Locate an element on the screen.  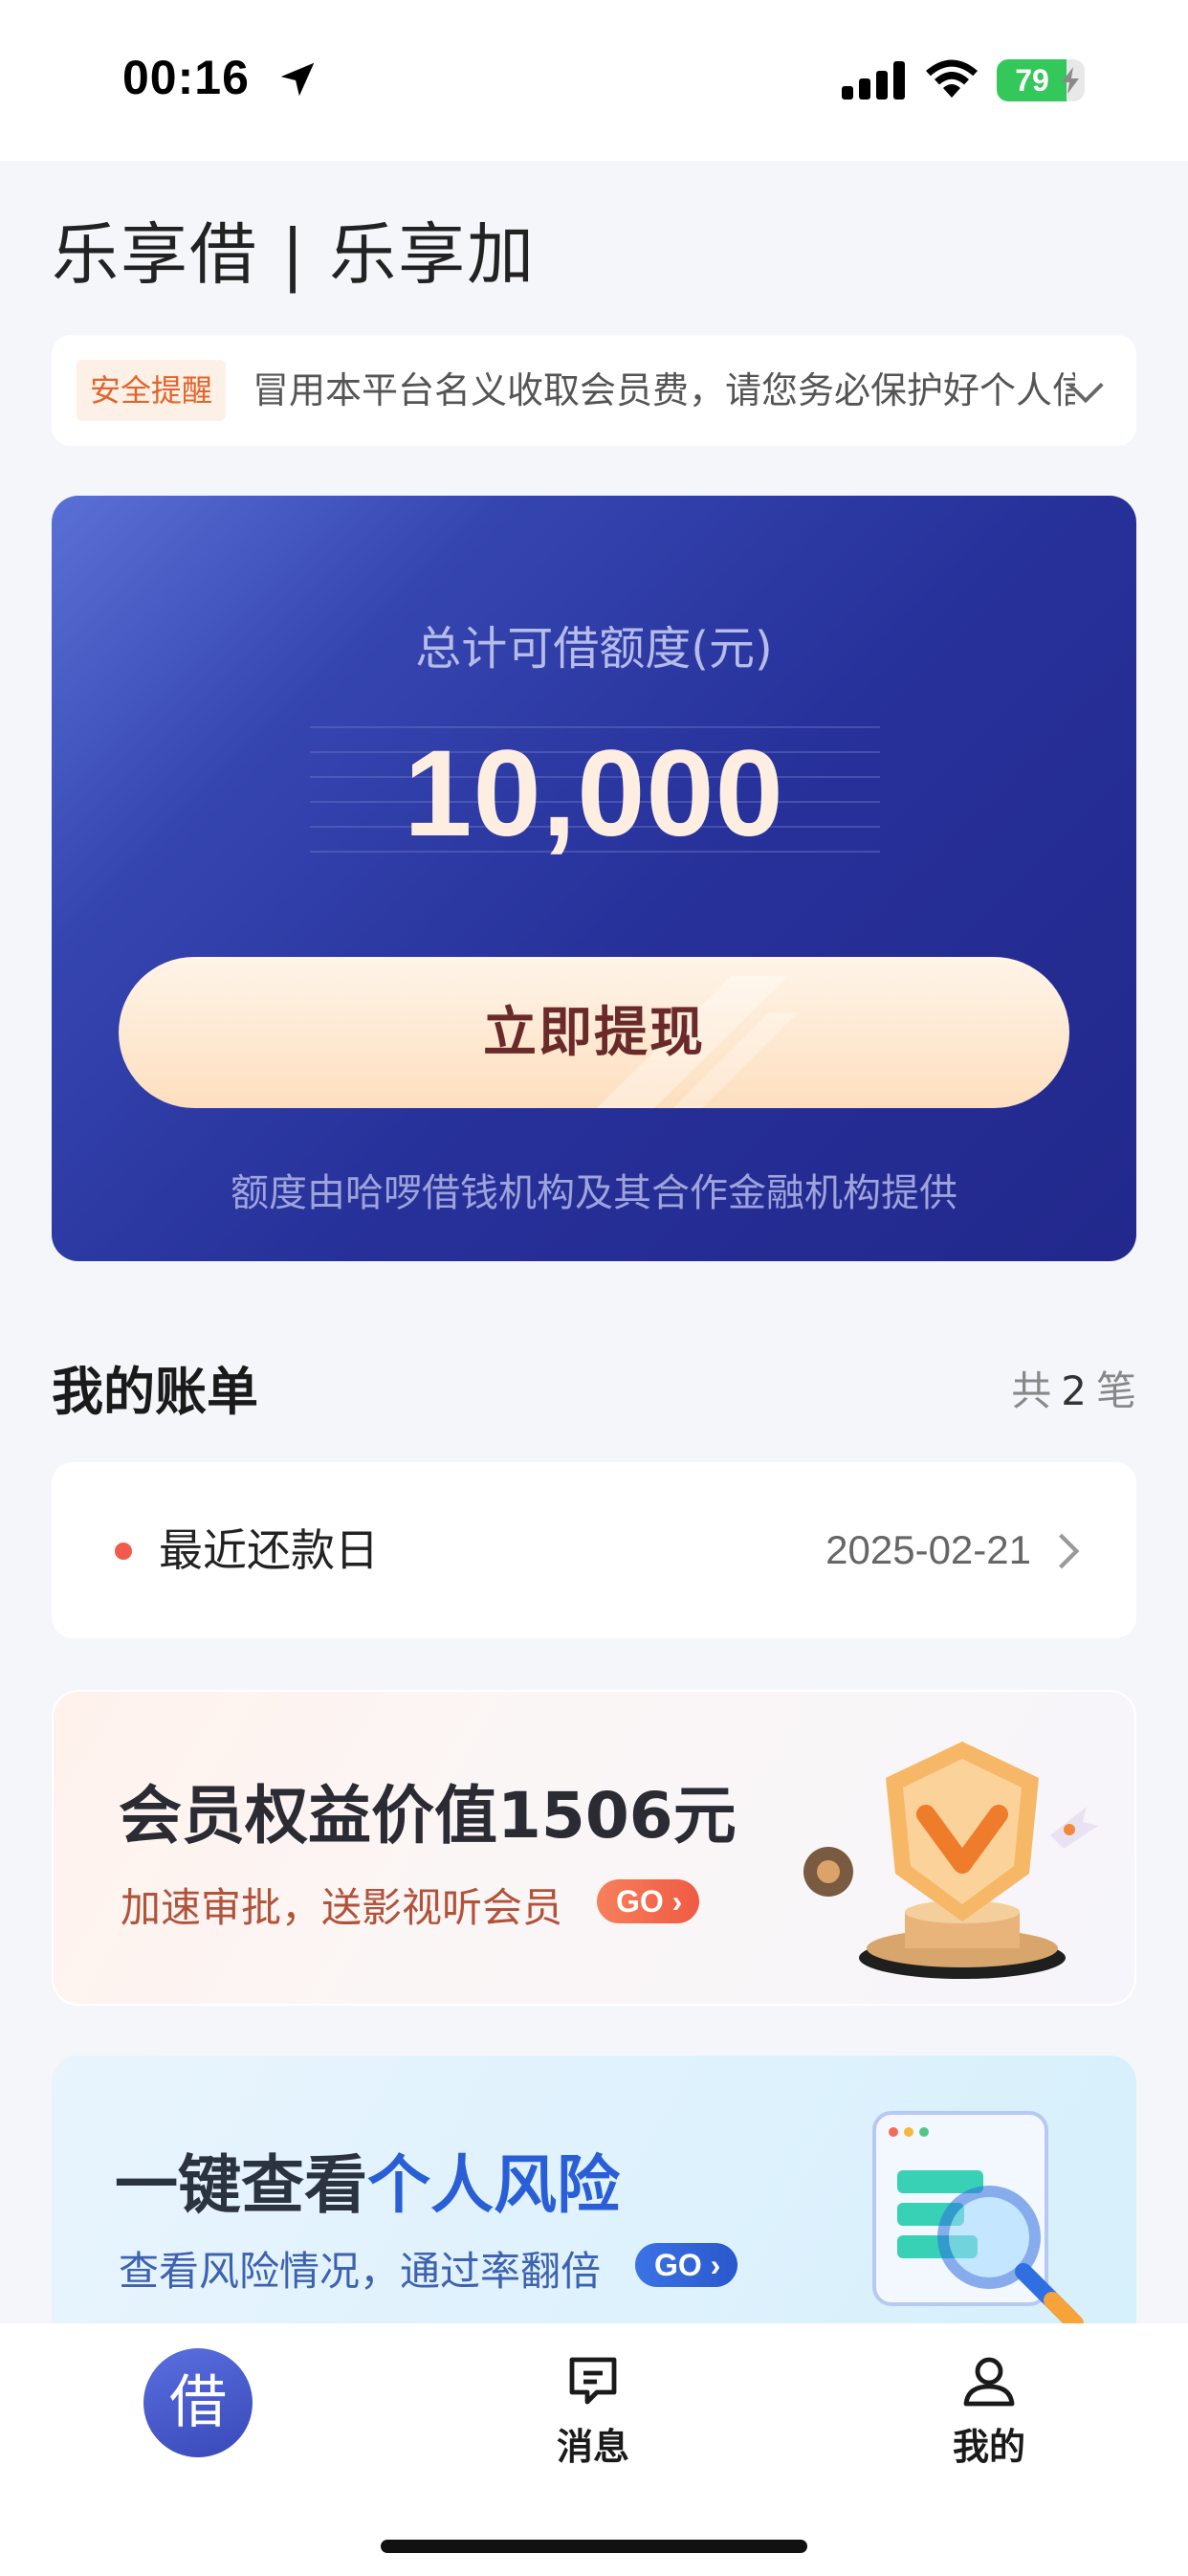
charging-bolt-icon is located at coordinates (1070, 80).